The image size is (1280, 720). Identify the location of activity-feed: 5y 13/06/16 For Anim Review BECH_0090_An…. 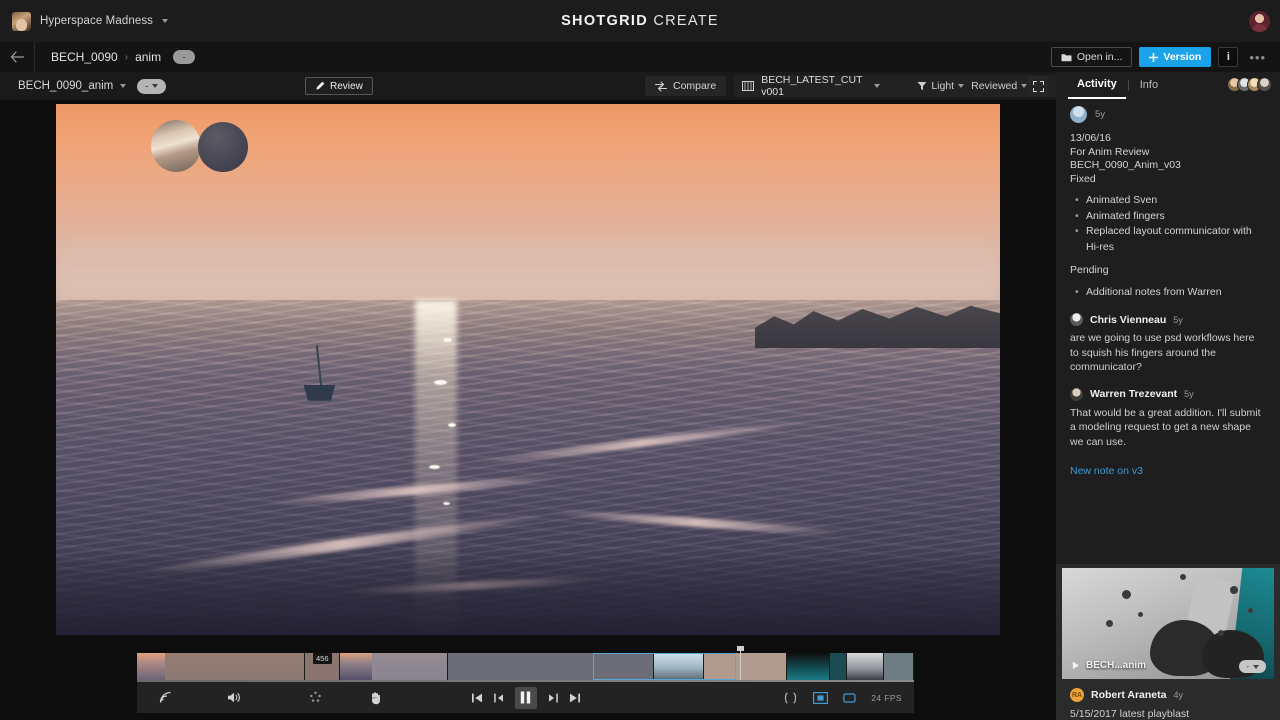
(1168, 304).